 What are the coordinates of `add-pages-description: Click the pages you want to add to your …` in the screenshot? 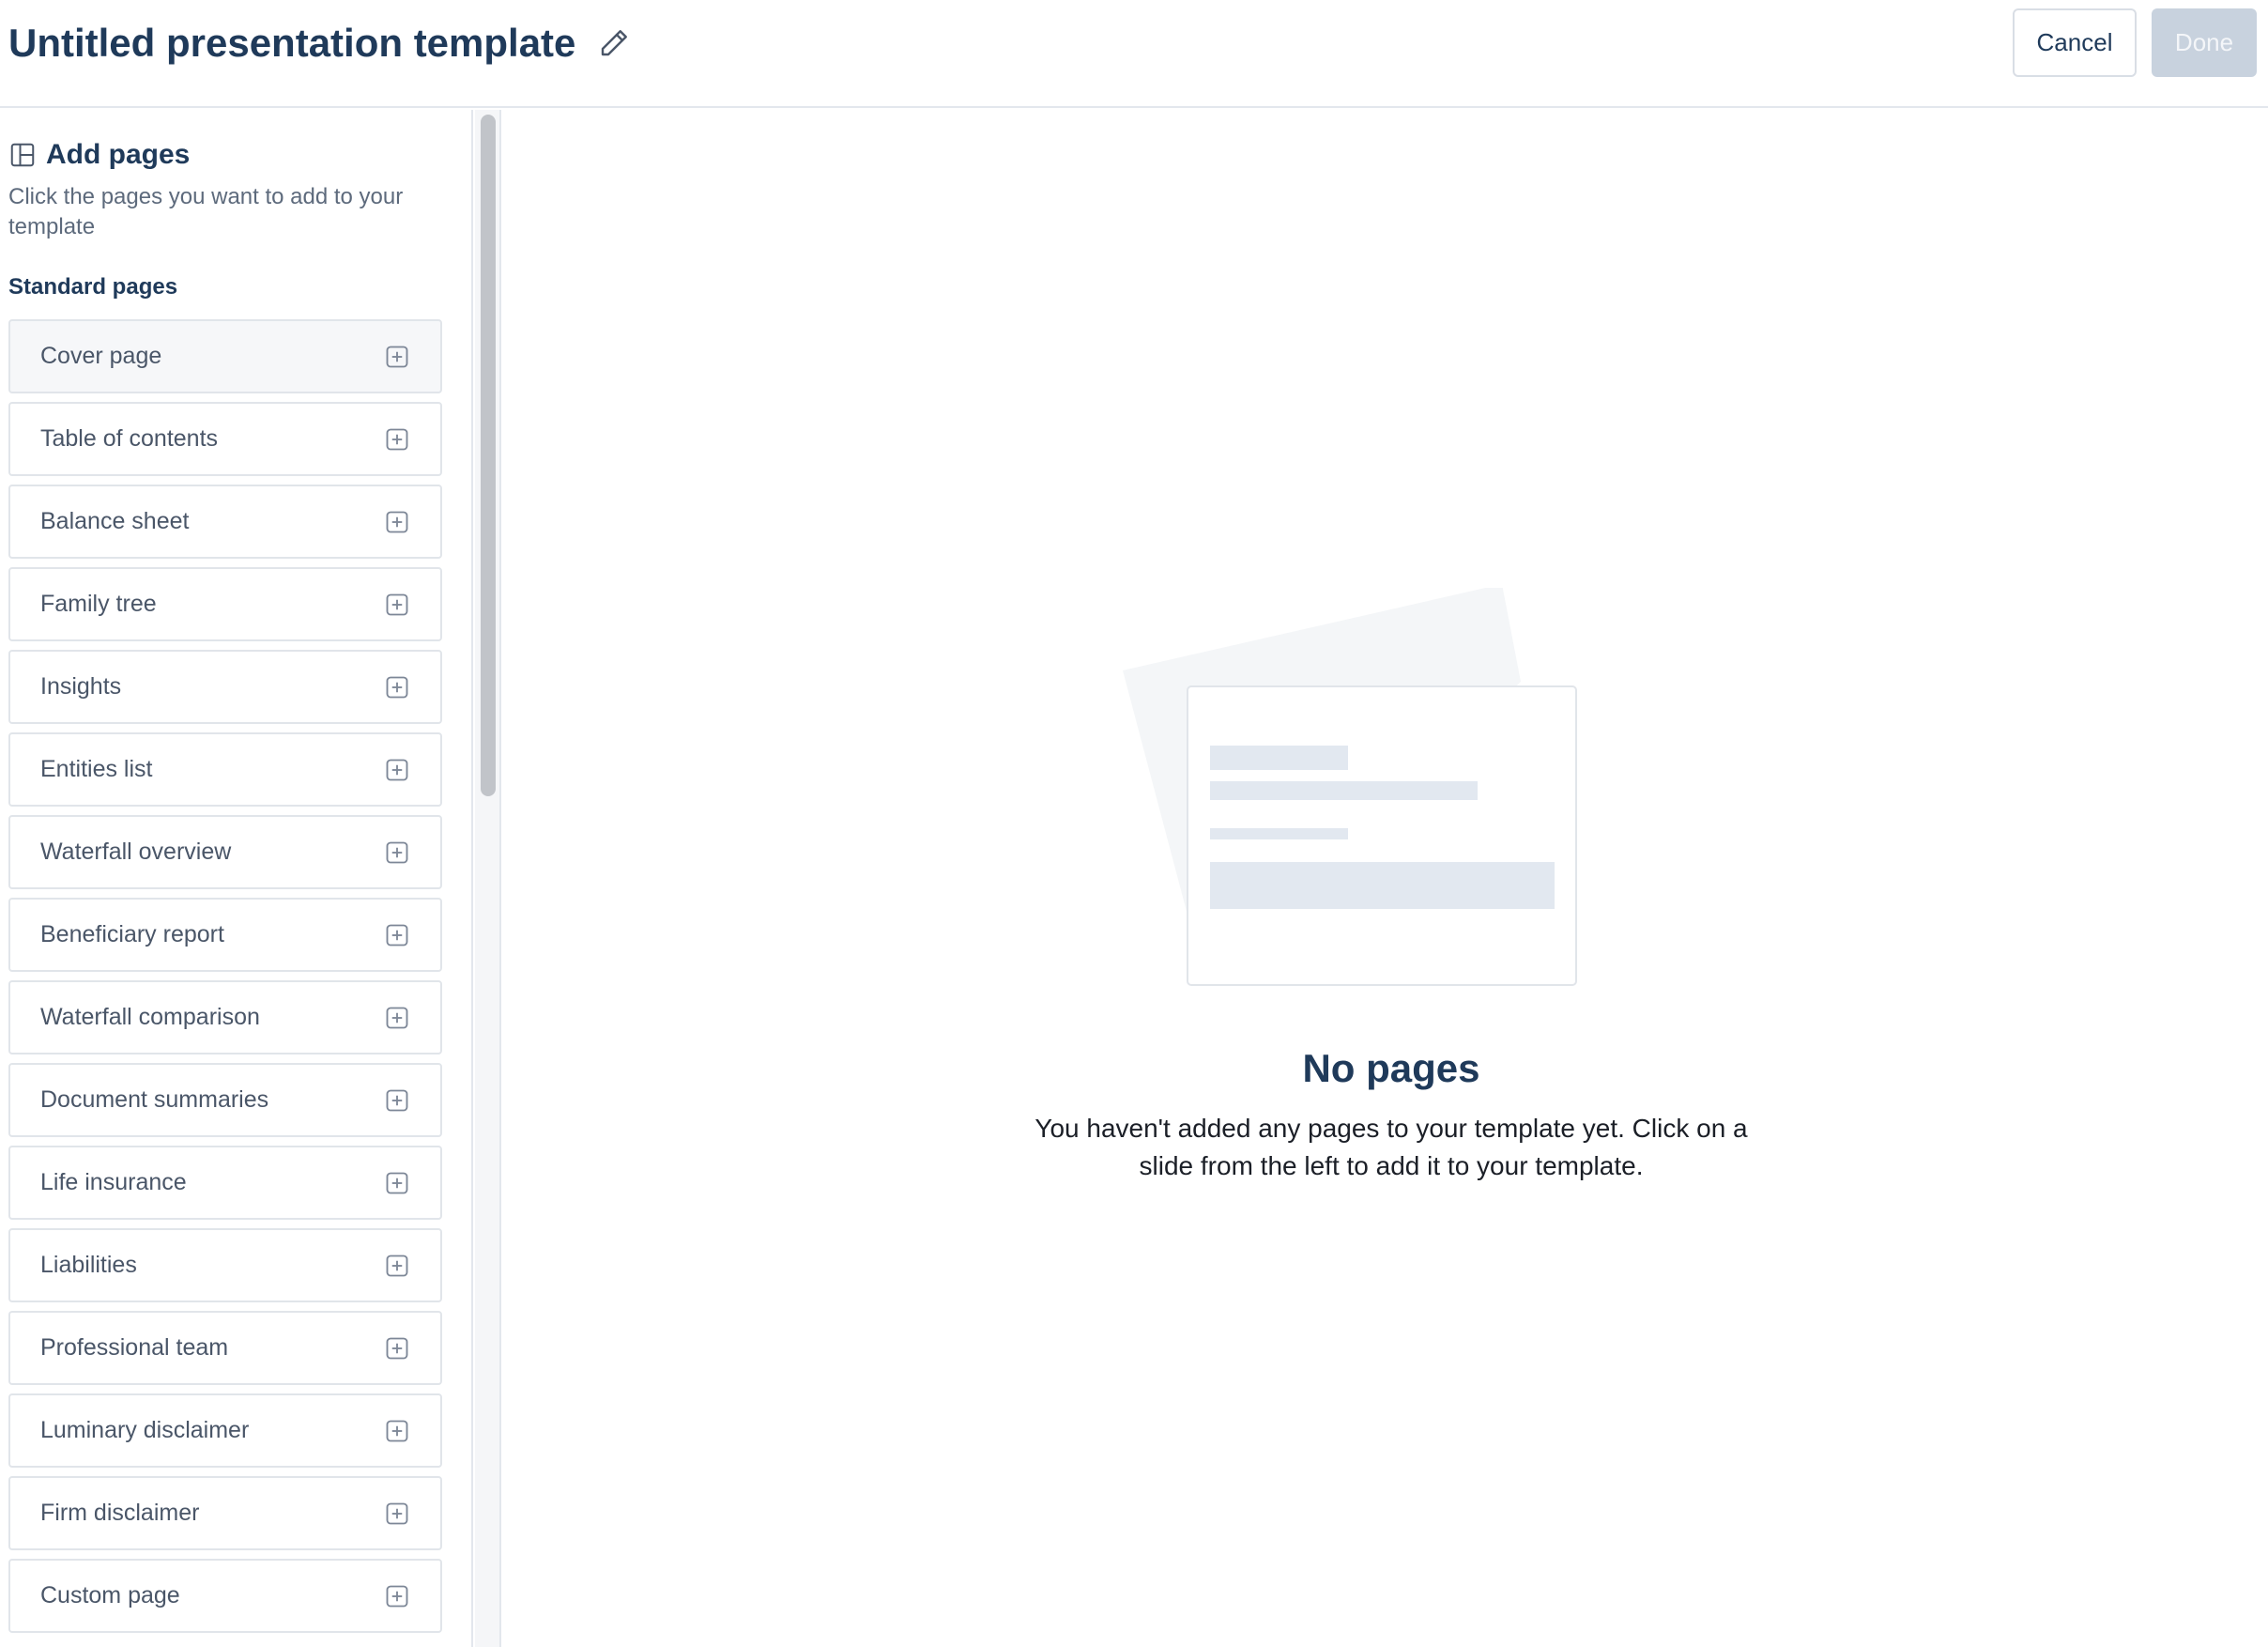 It's located at (206, 211).